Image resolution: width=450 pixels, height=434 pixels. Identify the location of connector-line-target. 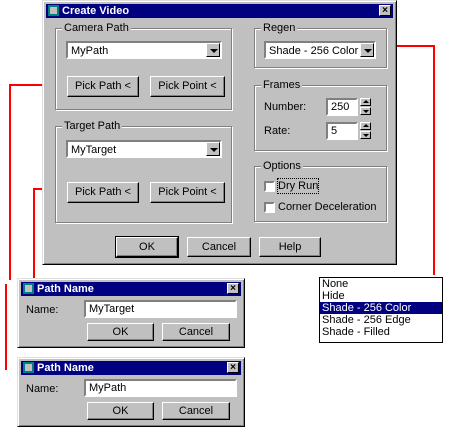
(10, 182).